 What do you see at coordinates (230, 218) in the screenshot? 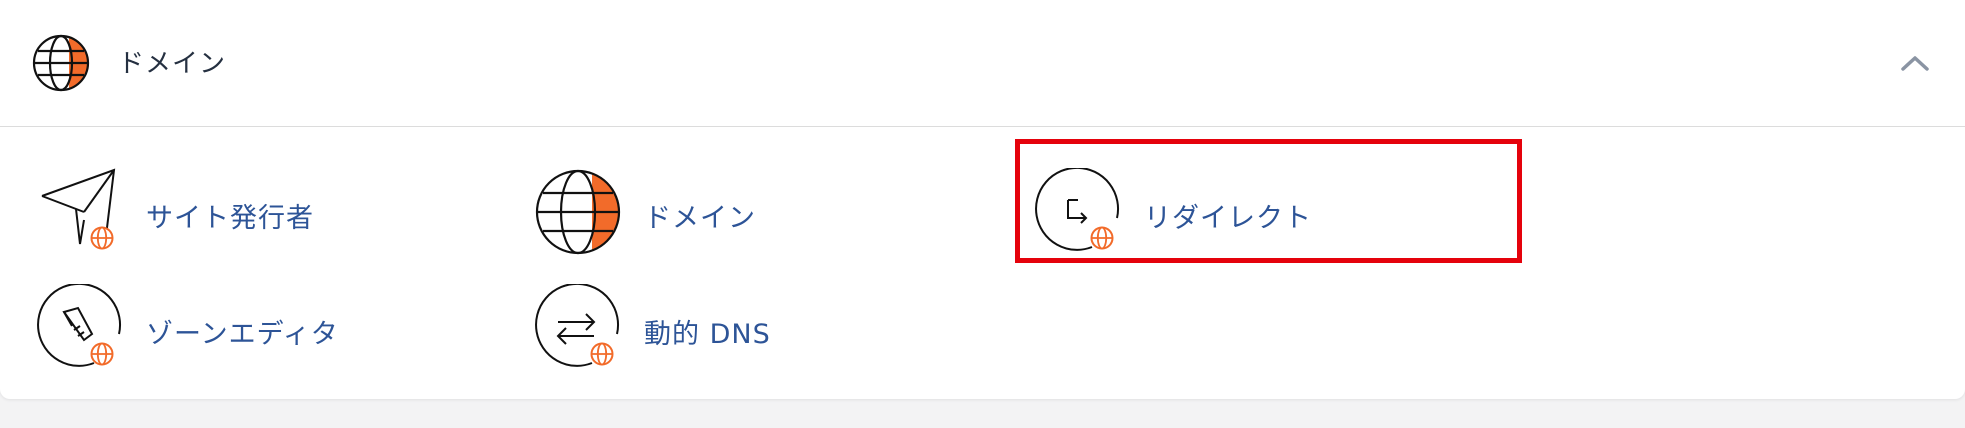
I see `site-publisher-label: サイト発行者` at bounding box center [230, 218].